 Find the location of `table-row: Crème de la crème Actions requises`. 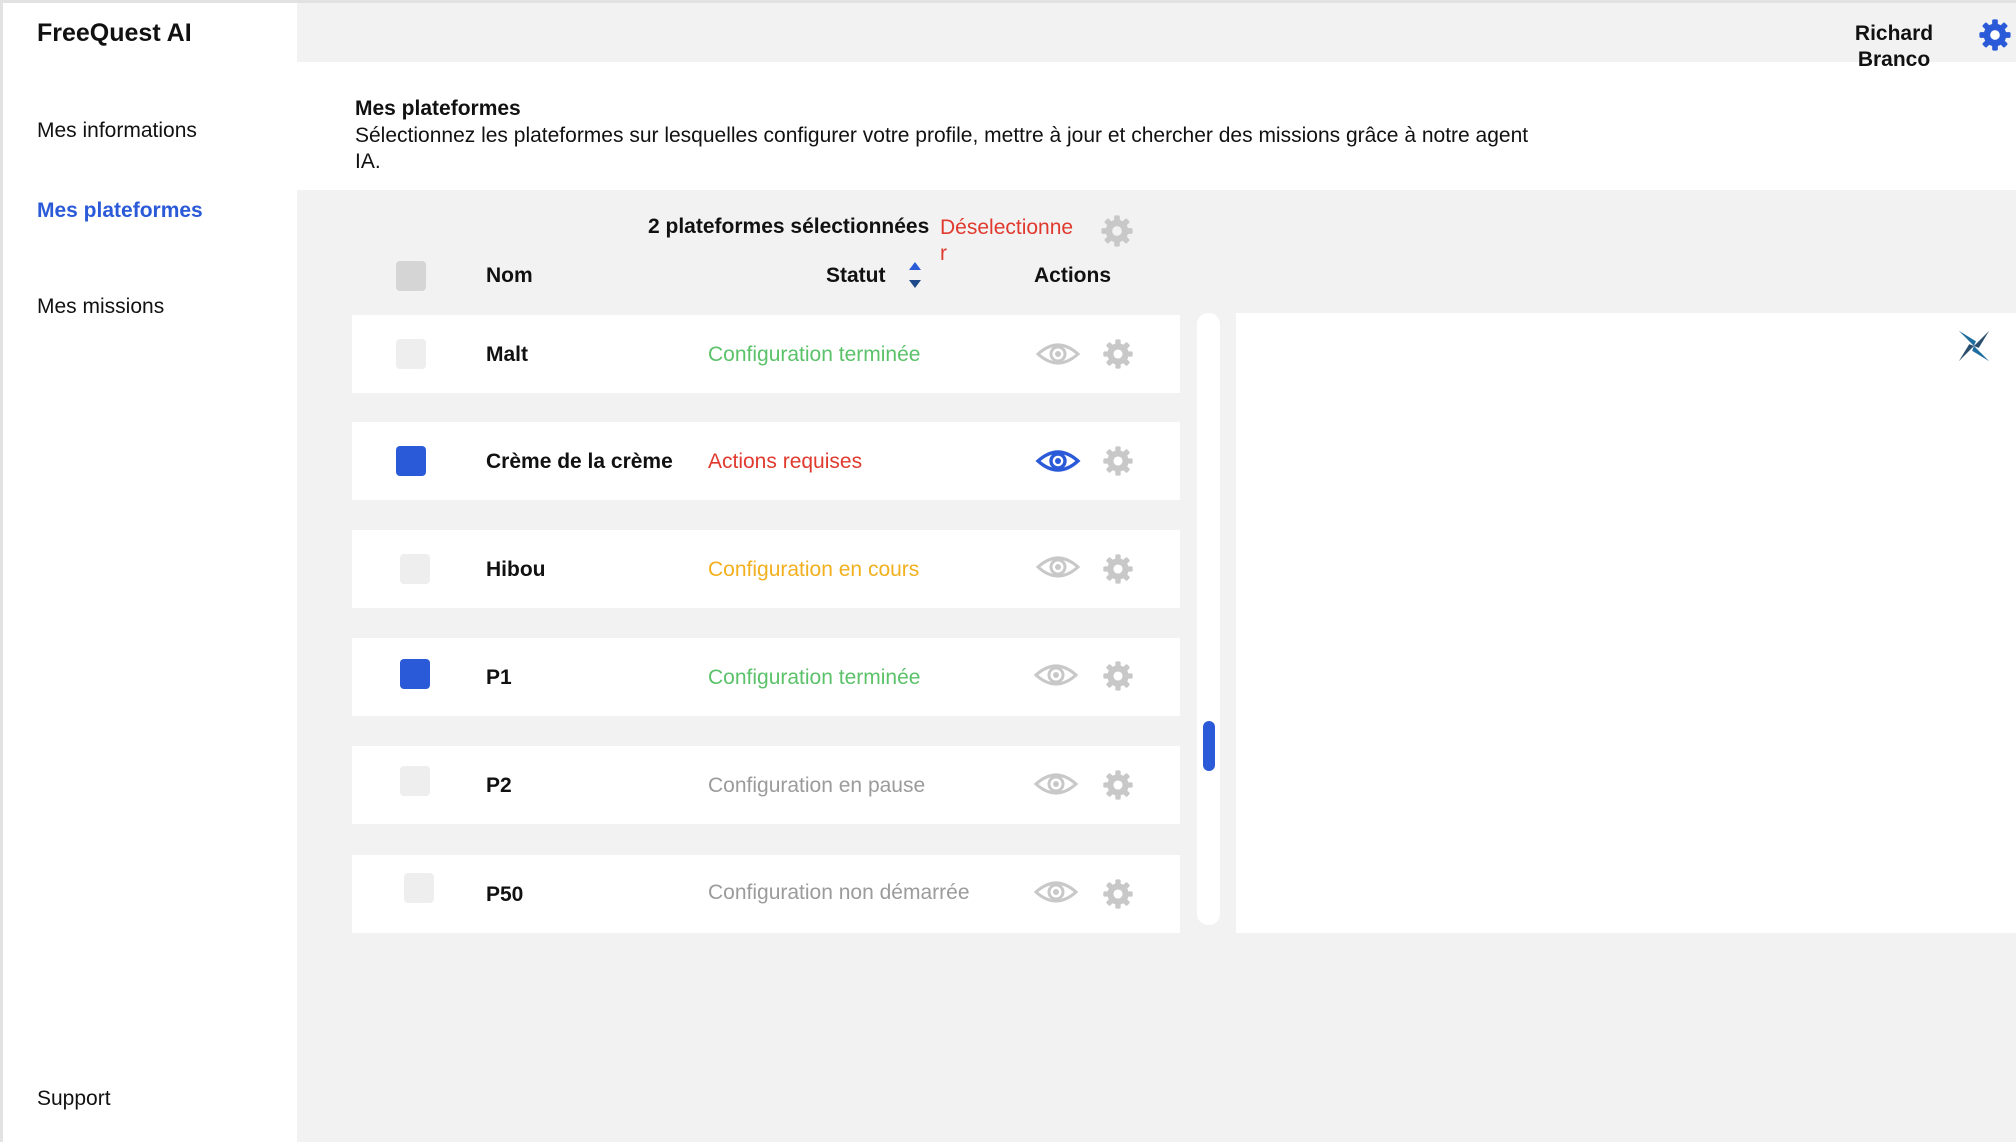

table-row: Crème de la crème Actions requises is located at coordinates (766, 461).